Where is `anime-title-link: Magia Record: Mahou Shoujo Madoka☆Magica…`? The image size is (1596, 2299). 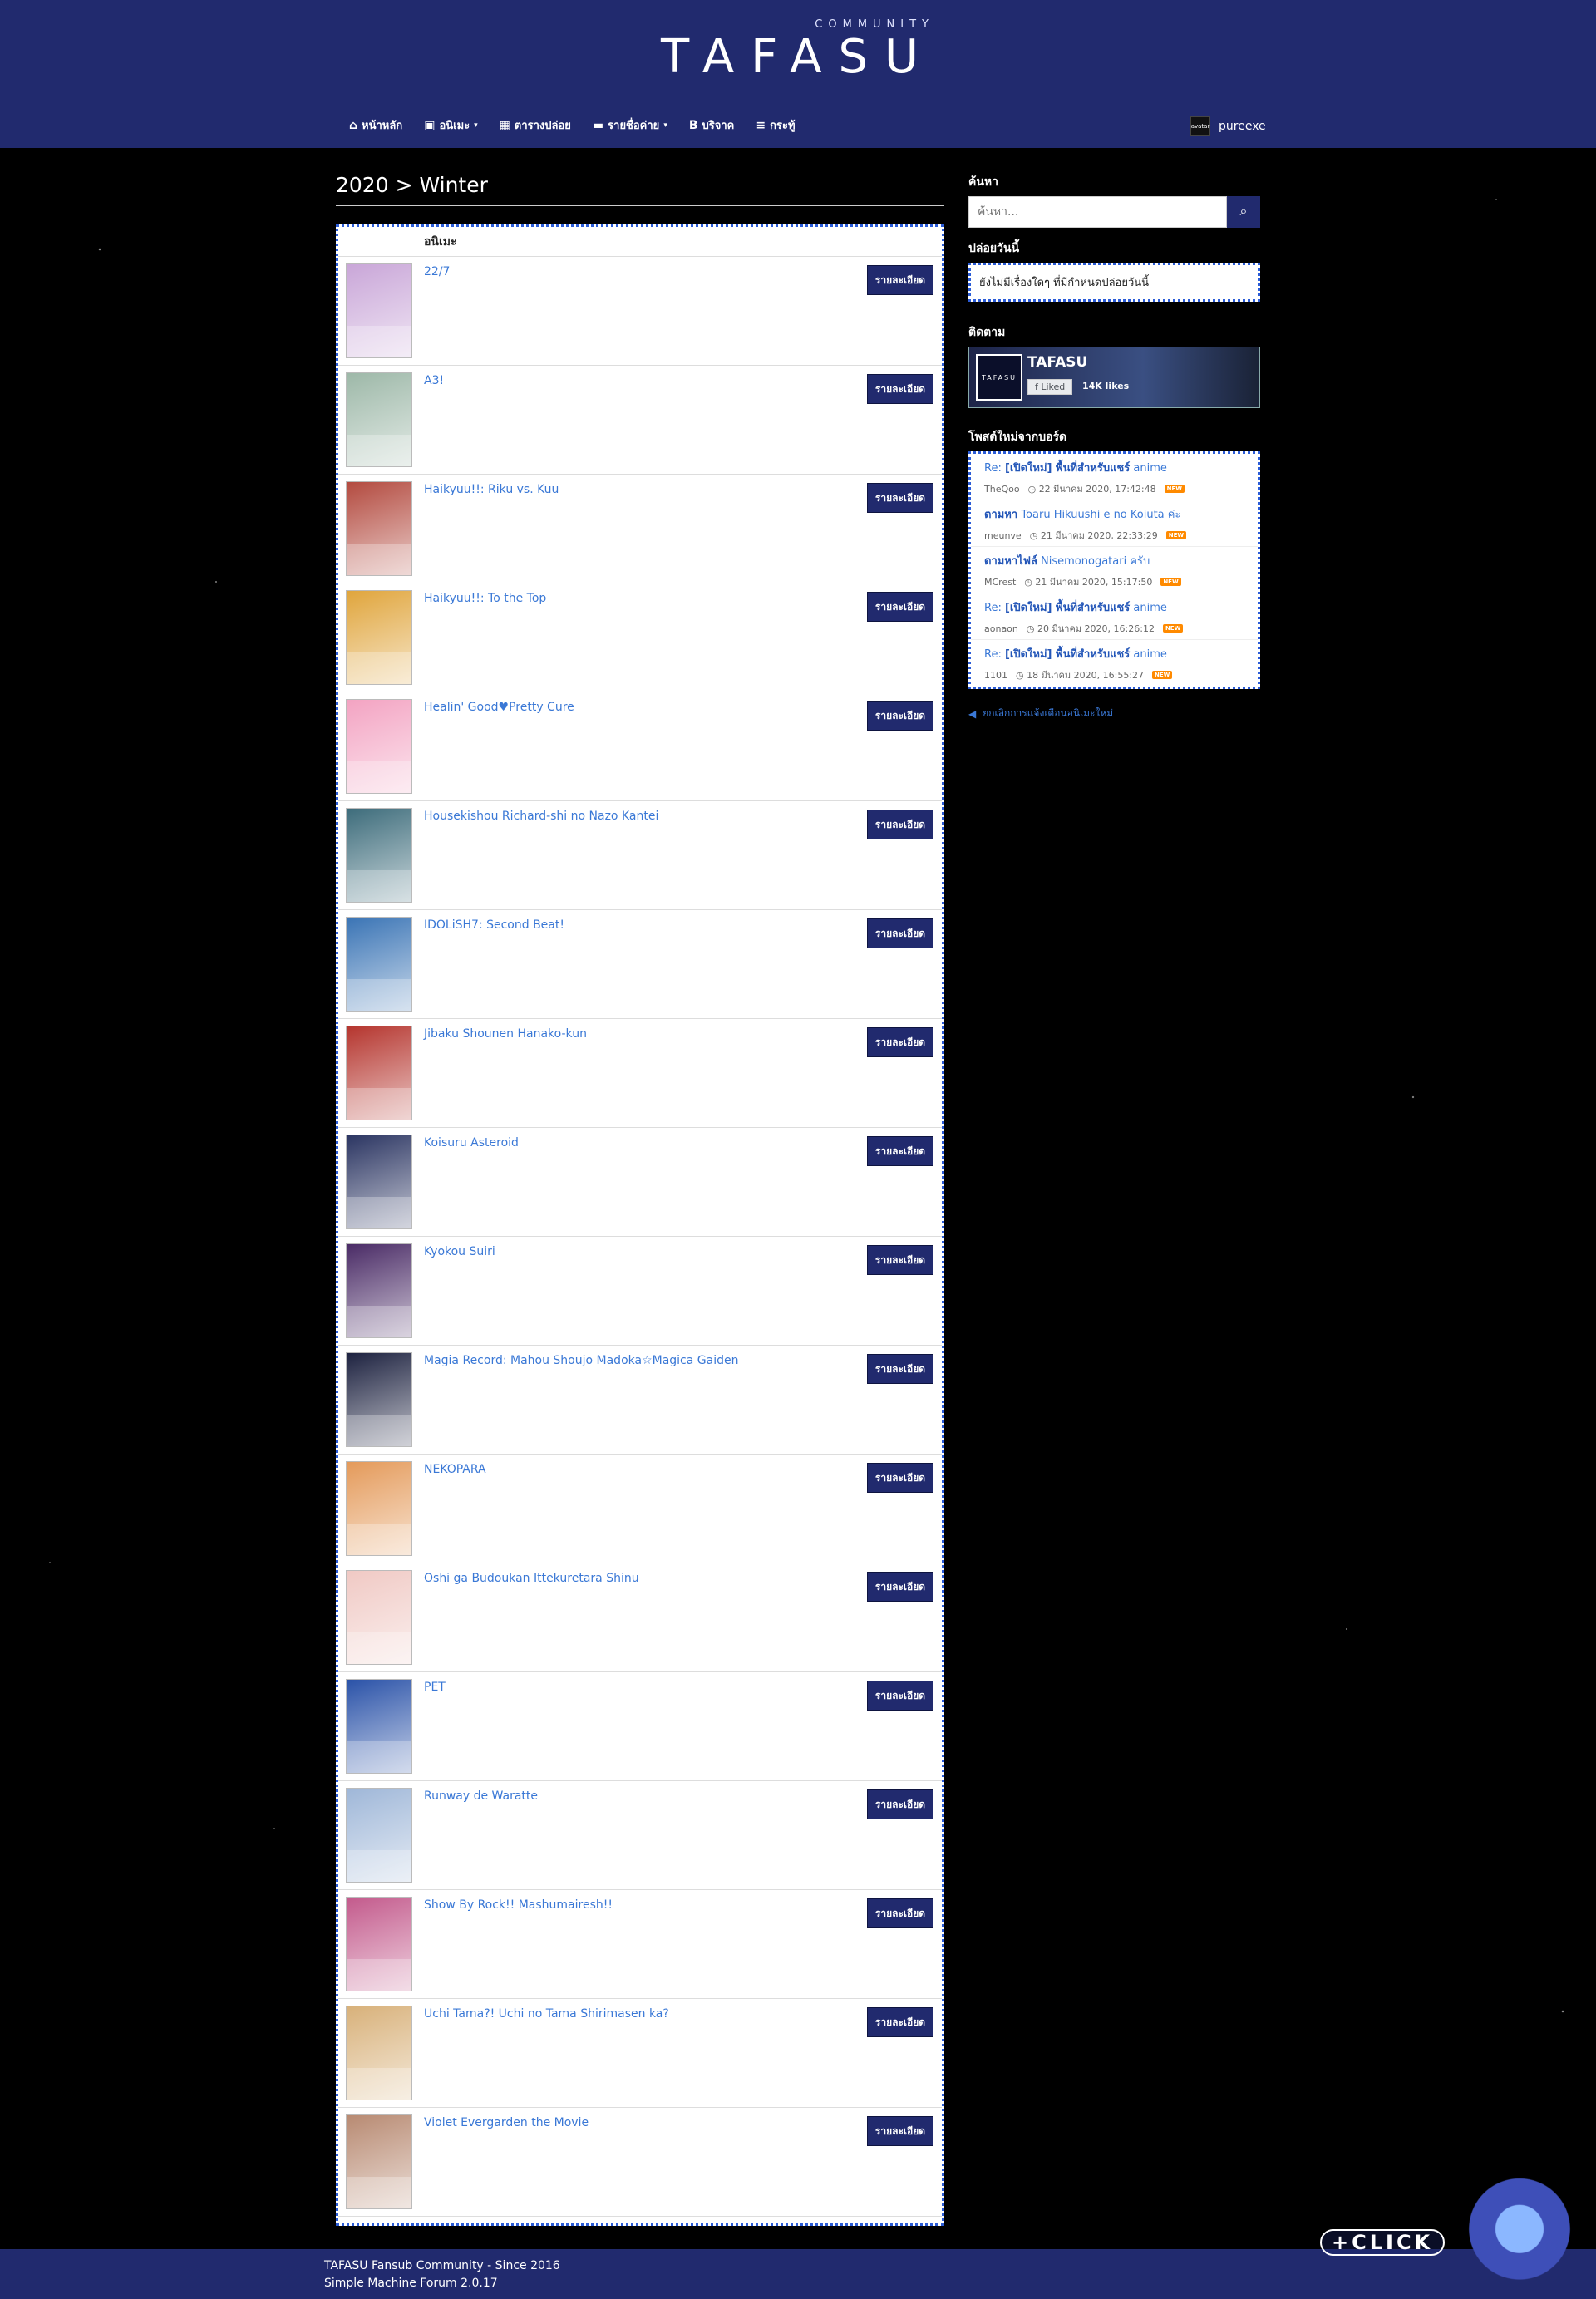 anime-title-link: Magia Record: Mahou Shoujo Madoka☆Magica… is located at coordinates (581, 1360).